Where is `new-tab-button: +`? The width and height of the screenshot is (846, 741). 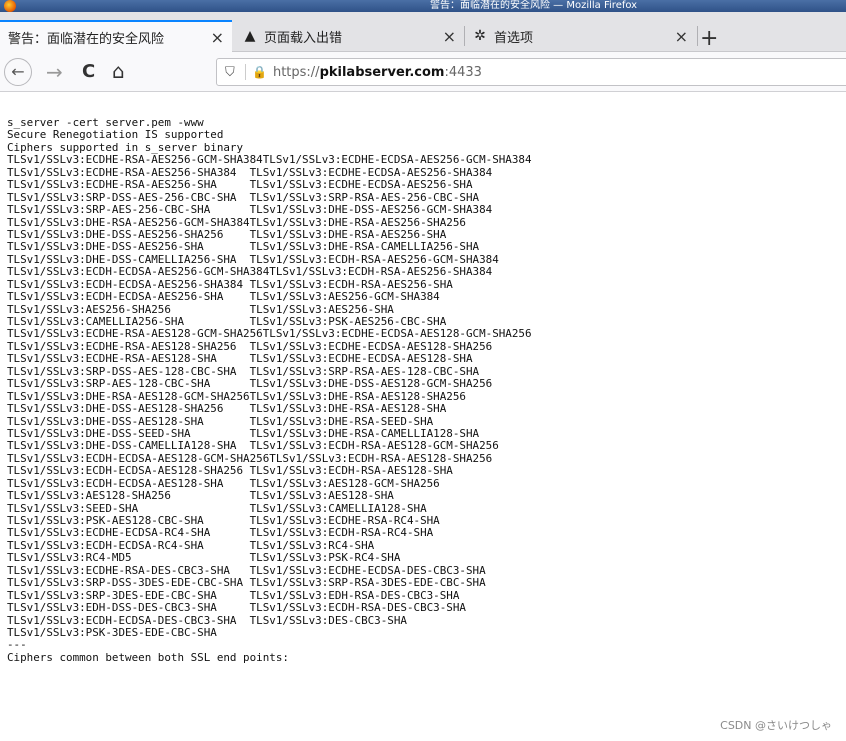 new-tab-button: + is located at coordinates (709, 39).